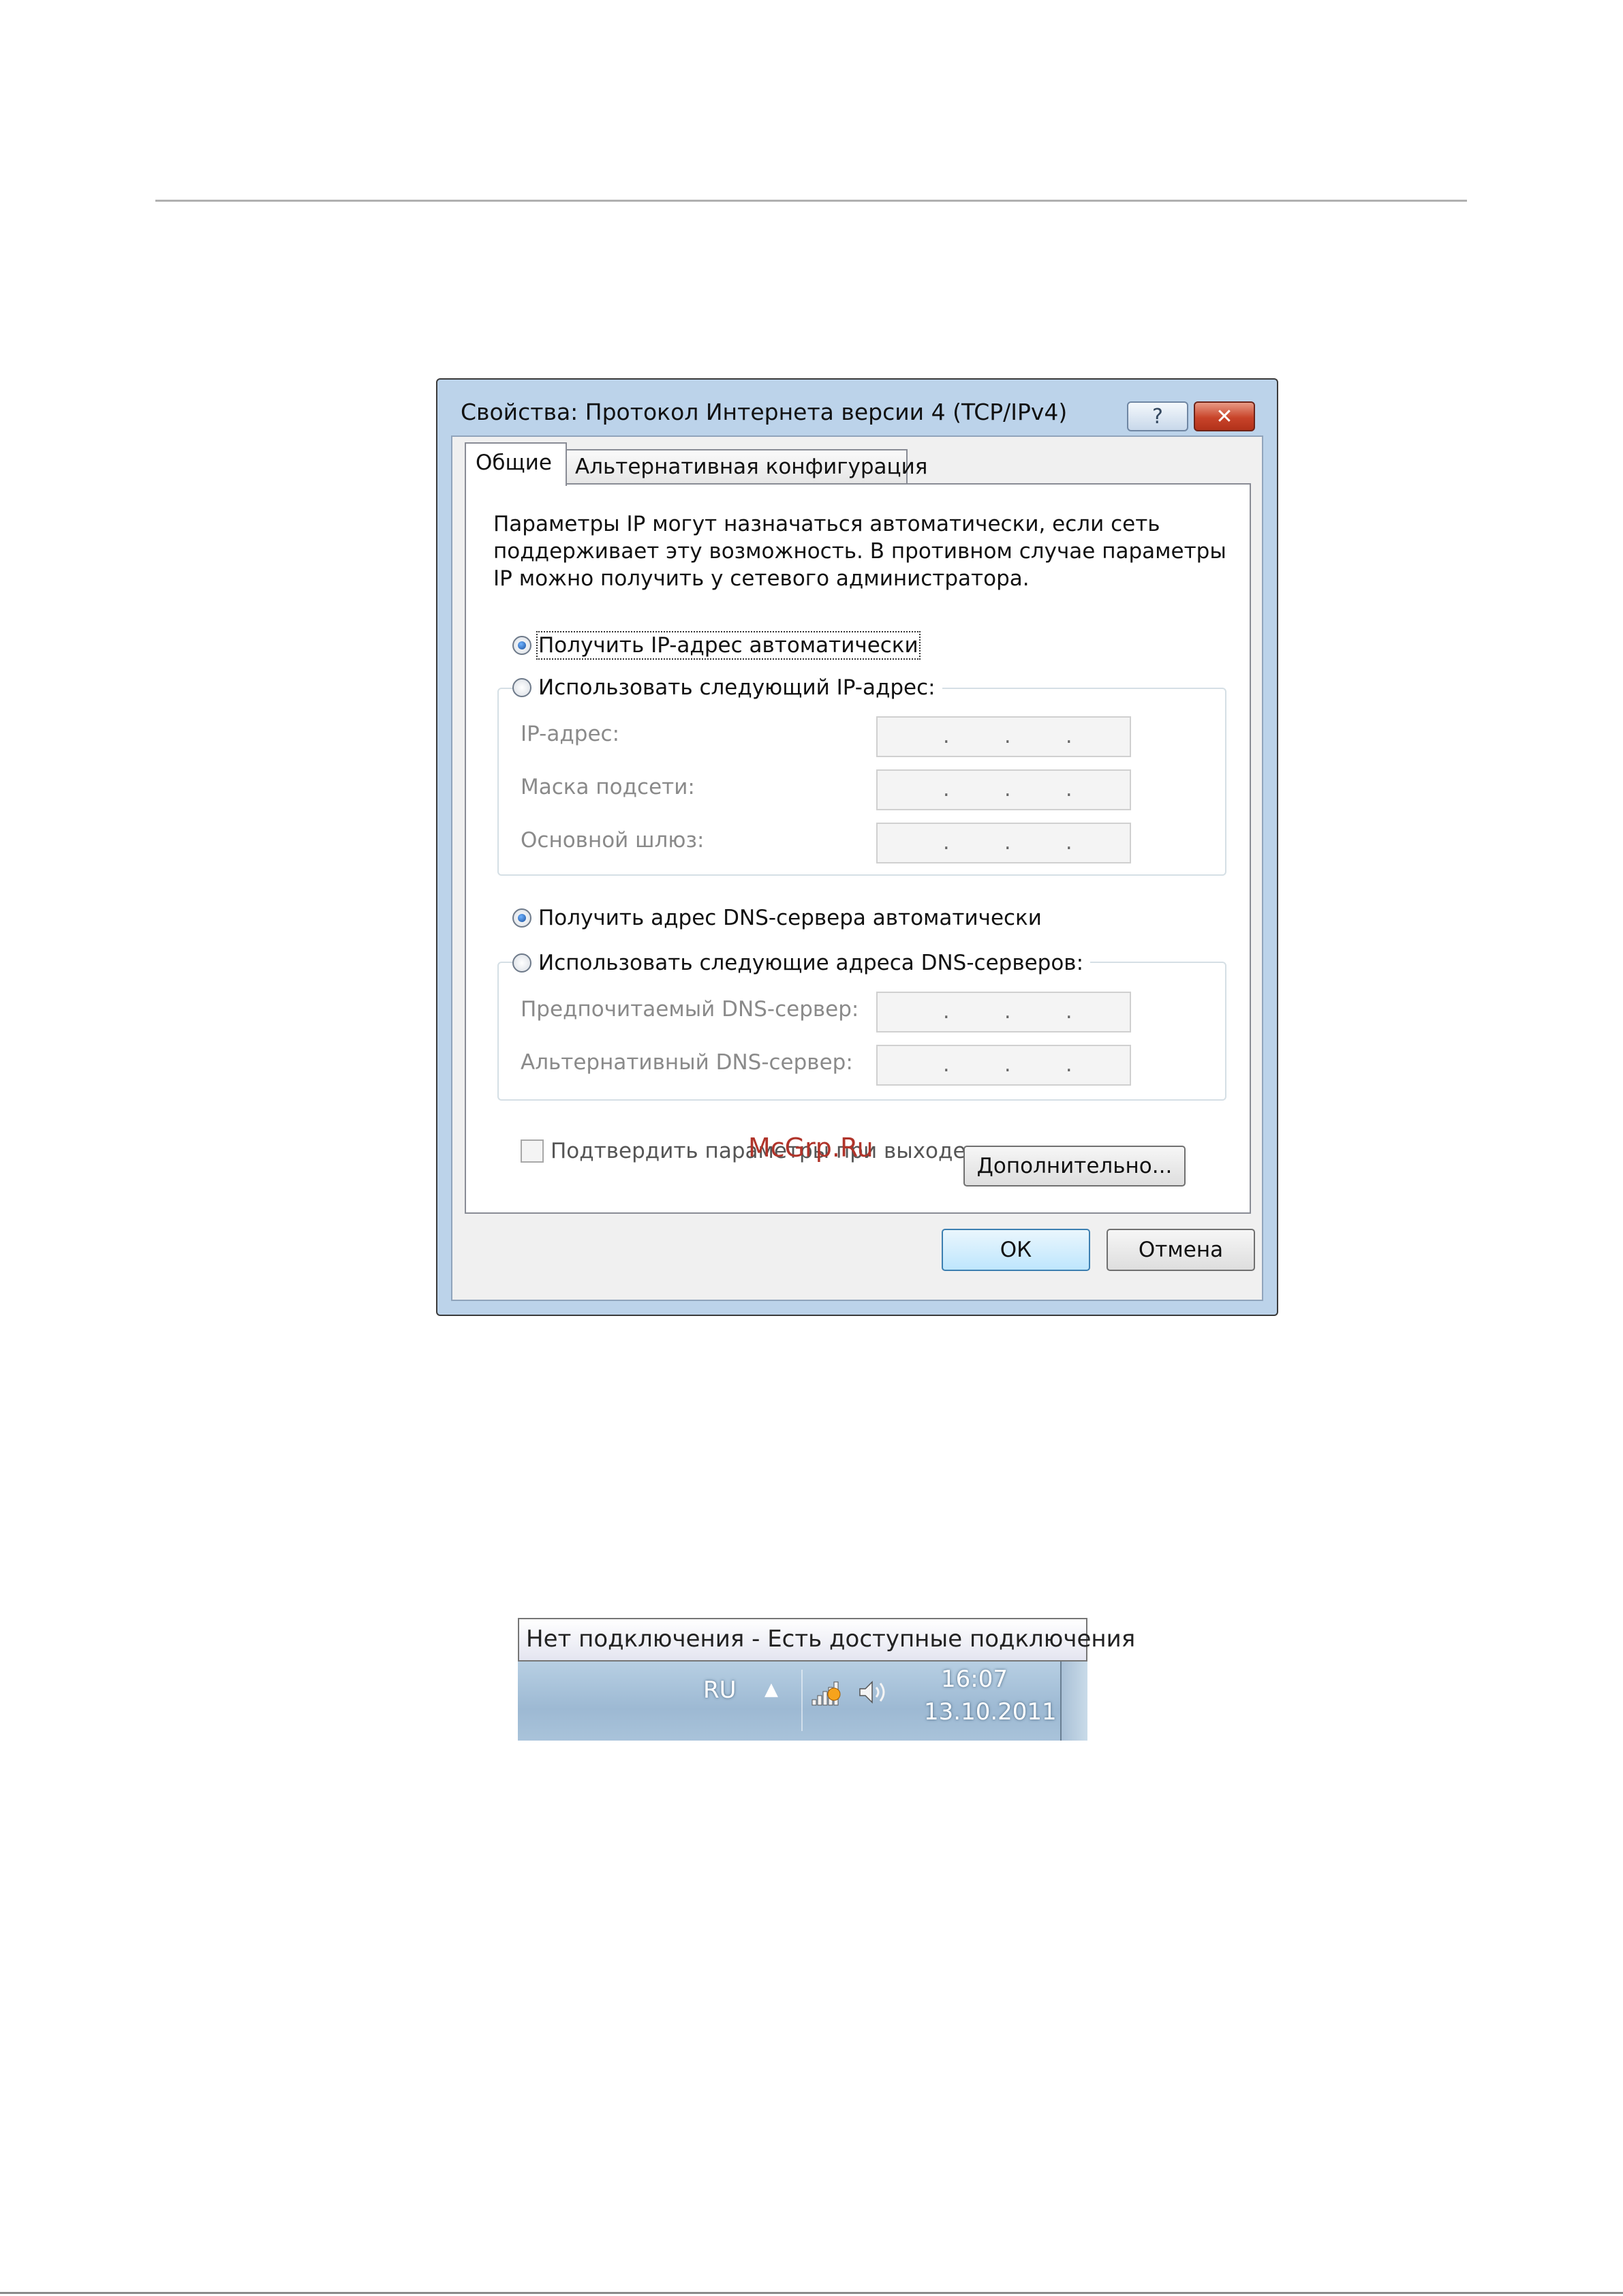 The height and width of the screenshot is (2296, 1623). I want to click on preferred-dns-label: Предпочитаемый DNS-сервер:, so click(690, 1009).